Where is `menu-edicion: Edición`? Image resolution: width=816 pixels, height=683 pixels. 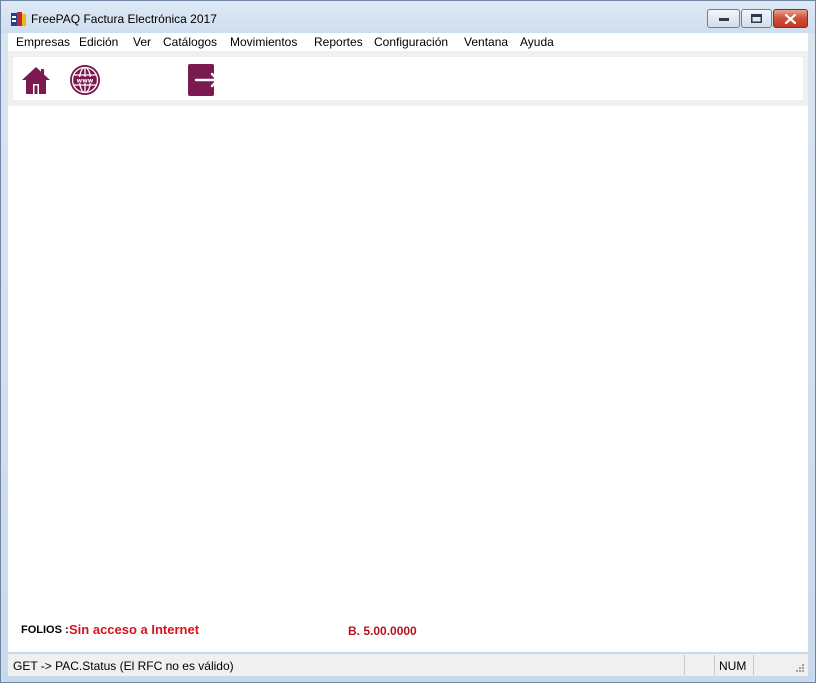
menu-edicion: Edición is located at coordinates (98, 42).